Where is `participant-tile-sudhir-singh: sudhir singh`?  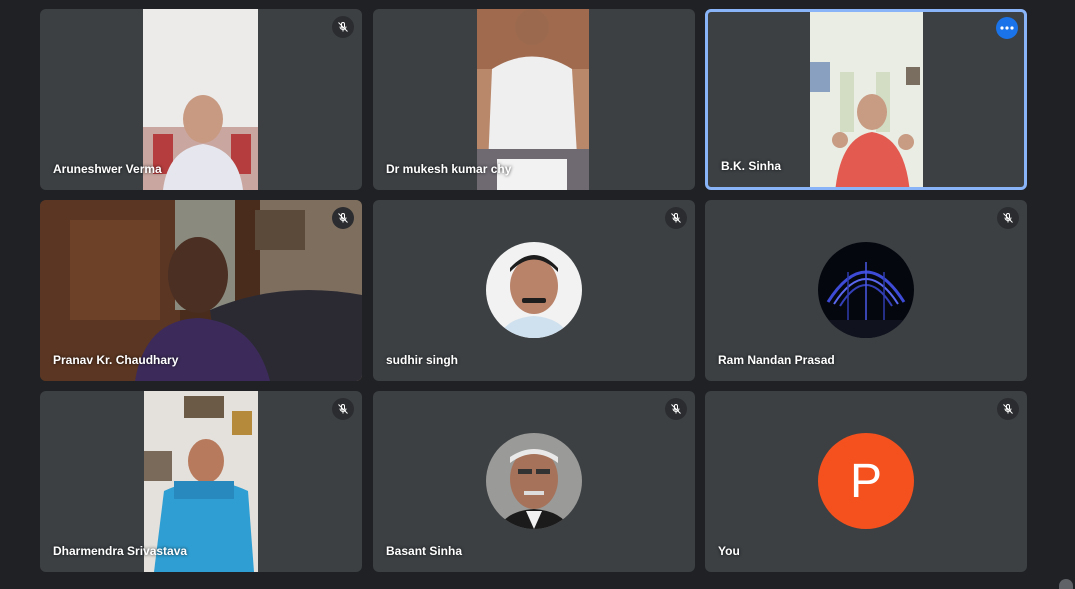 participant-tile-sudhir-singh: sudhir singh is located at coordinates (534, 290).